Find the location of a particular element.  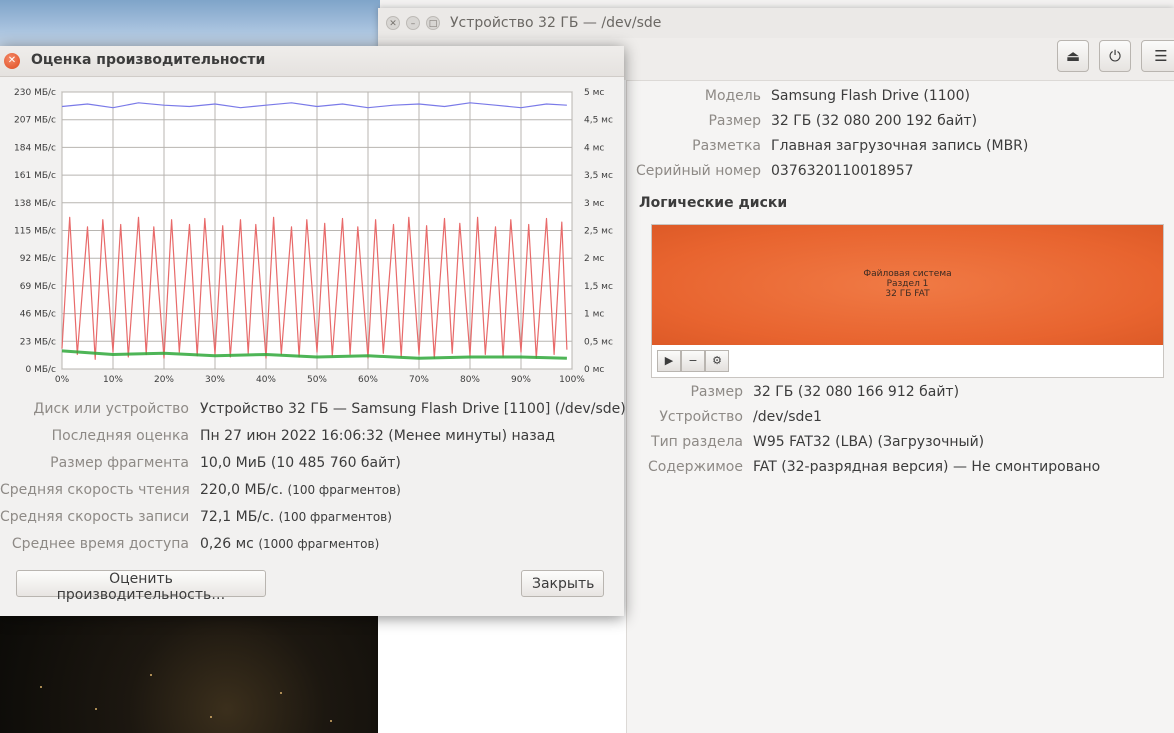

partition-line-filesystem: Файловая система is located at coordinates (907, 274).